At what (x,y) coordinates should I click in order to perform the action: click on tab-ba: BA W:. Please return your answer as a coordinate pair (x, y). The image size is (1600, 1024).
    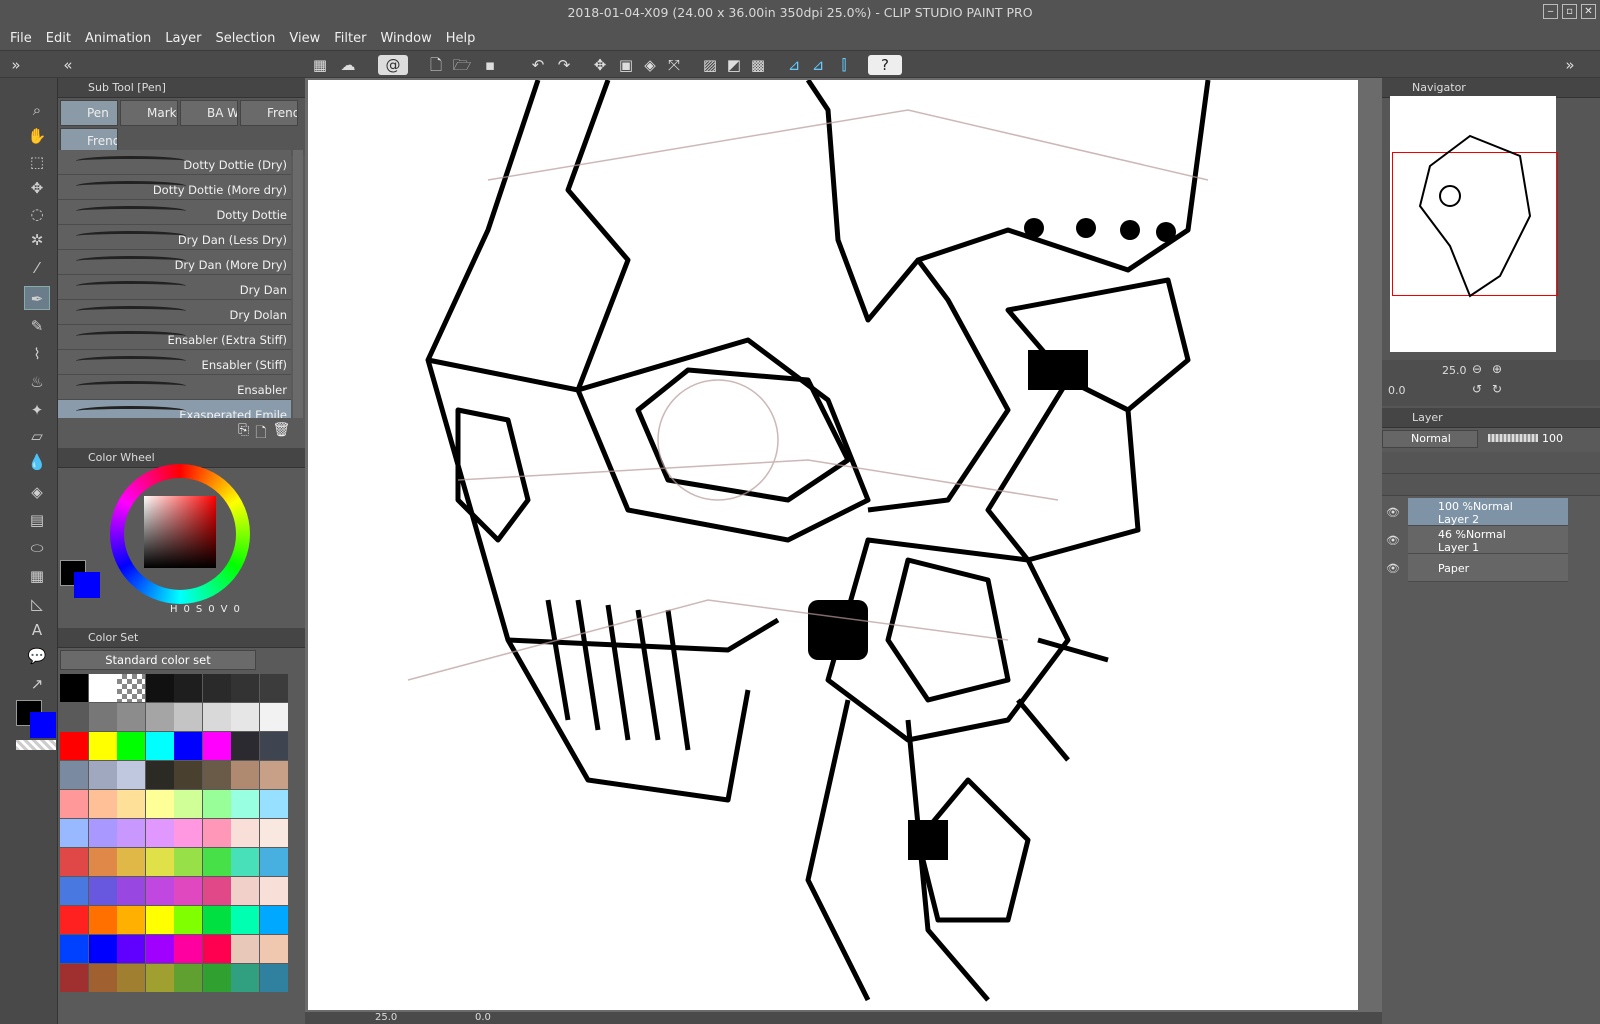
    Looking at the image, I should click on (209, 113).